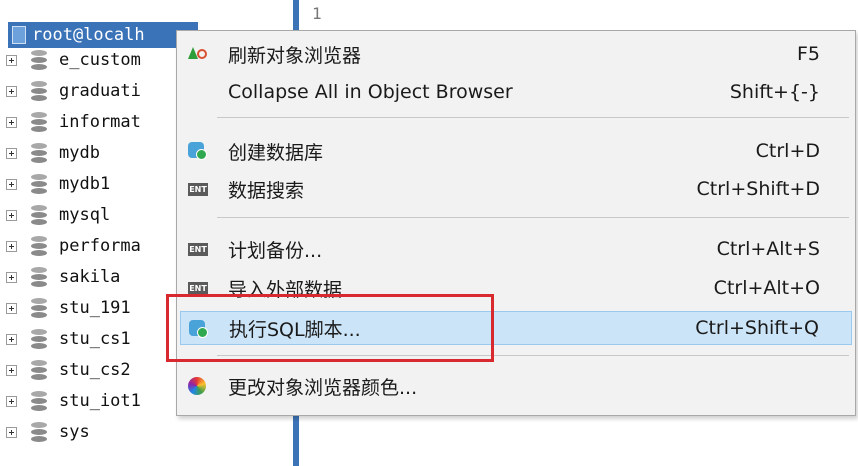  Describe the element at coordinates (74, 432) in the screenshot. I see `tree-item-label: sys` at that location.